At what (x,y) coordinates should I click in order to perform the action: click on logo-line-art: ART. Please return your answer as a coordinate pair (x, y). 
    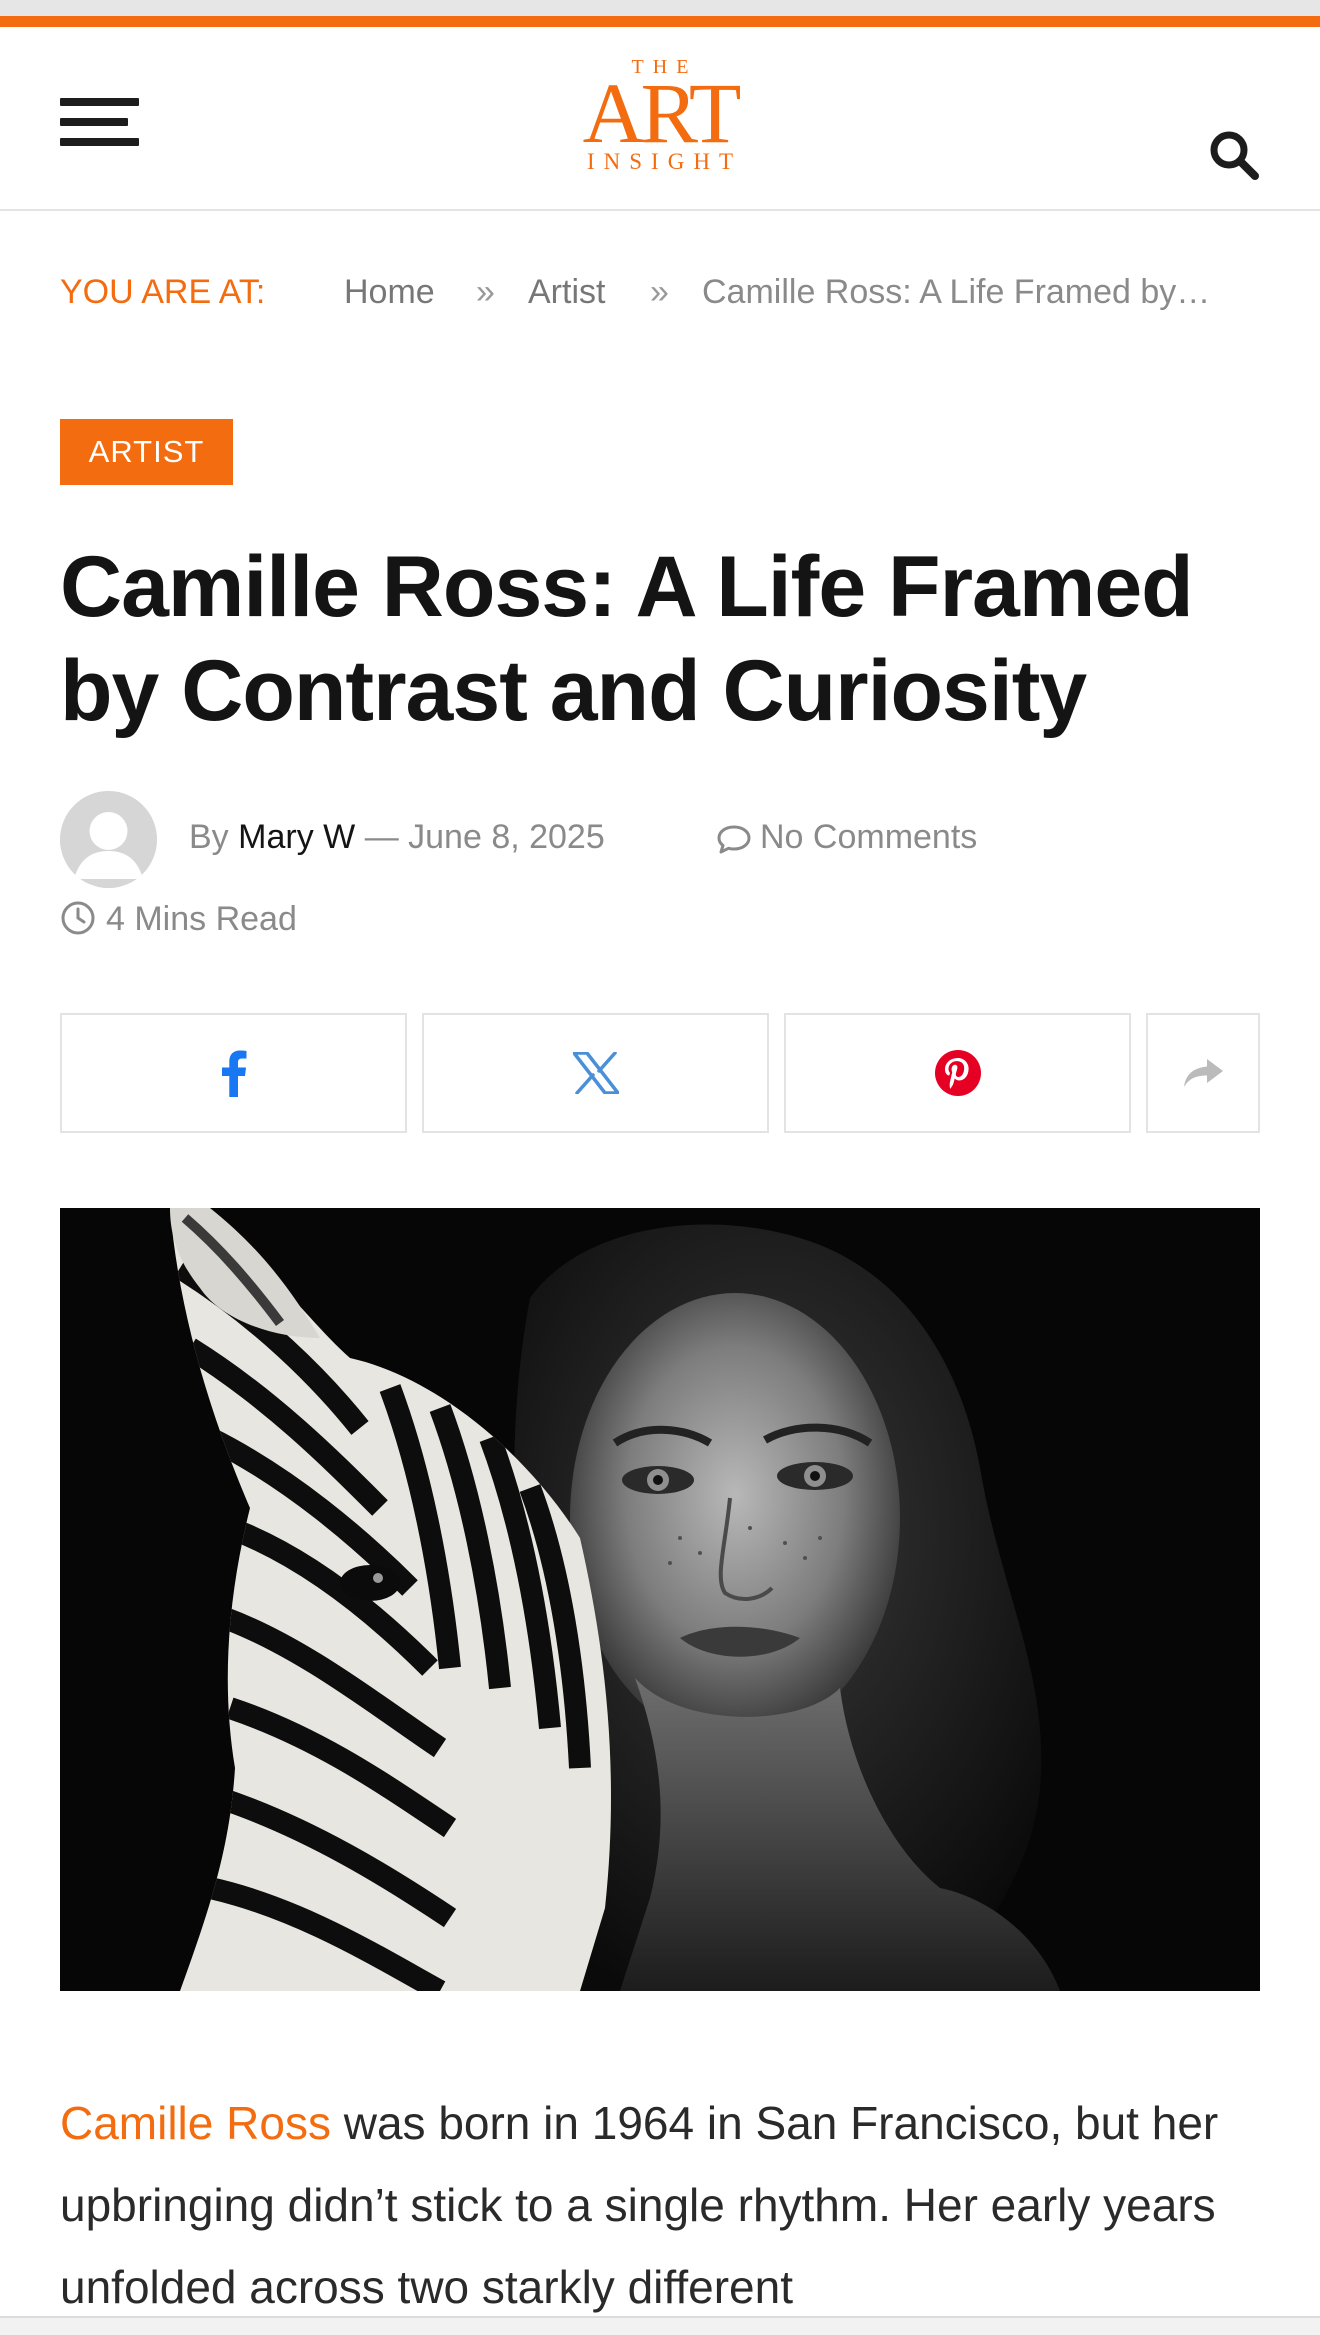
    Looking at the image, I should click on (662, 113).